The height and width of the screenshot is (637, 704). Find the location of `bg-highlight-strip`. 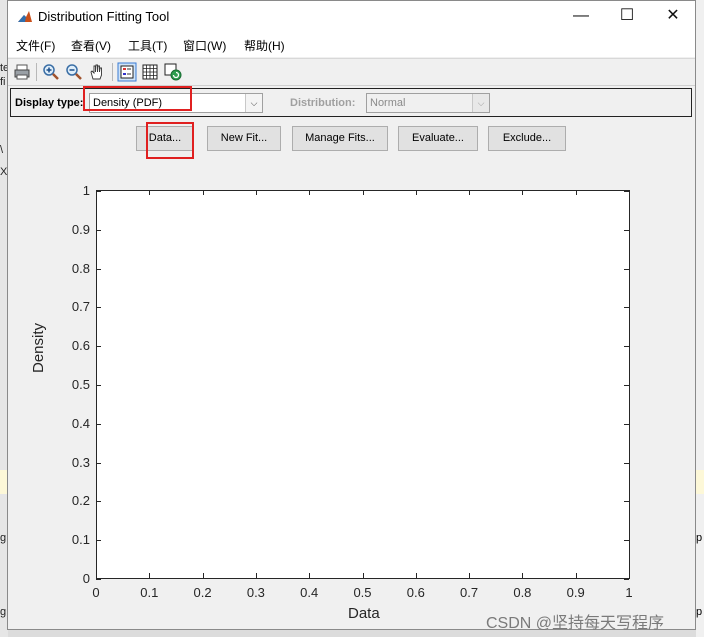

bg-highlight-strip is located at coordinates (700, 482).